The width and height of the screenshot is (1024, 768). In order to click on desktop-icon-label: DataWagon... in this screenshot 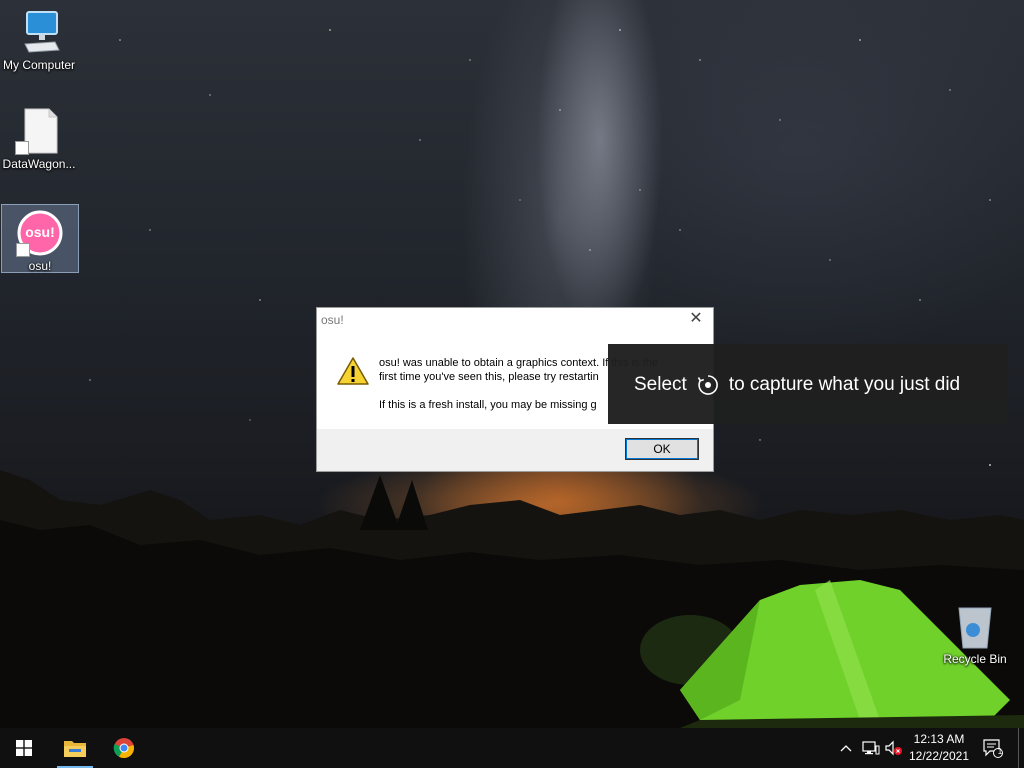, I will do `click(39, 164)`.